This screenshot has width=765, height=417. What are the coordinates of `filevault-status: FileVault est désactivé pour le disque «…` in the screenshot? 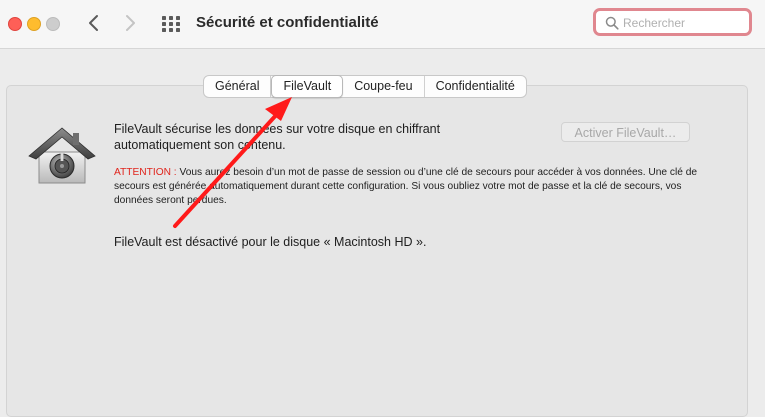 It's located at (270, 242).